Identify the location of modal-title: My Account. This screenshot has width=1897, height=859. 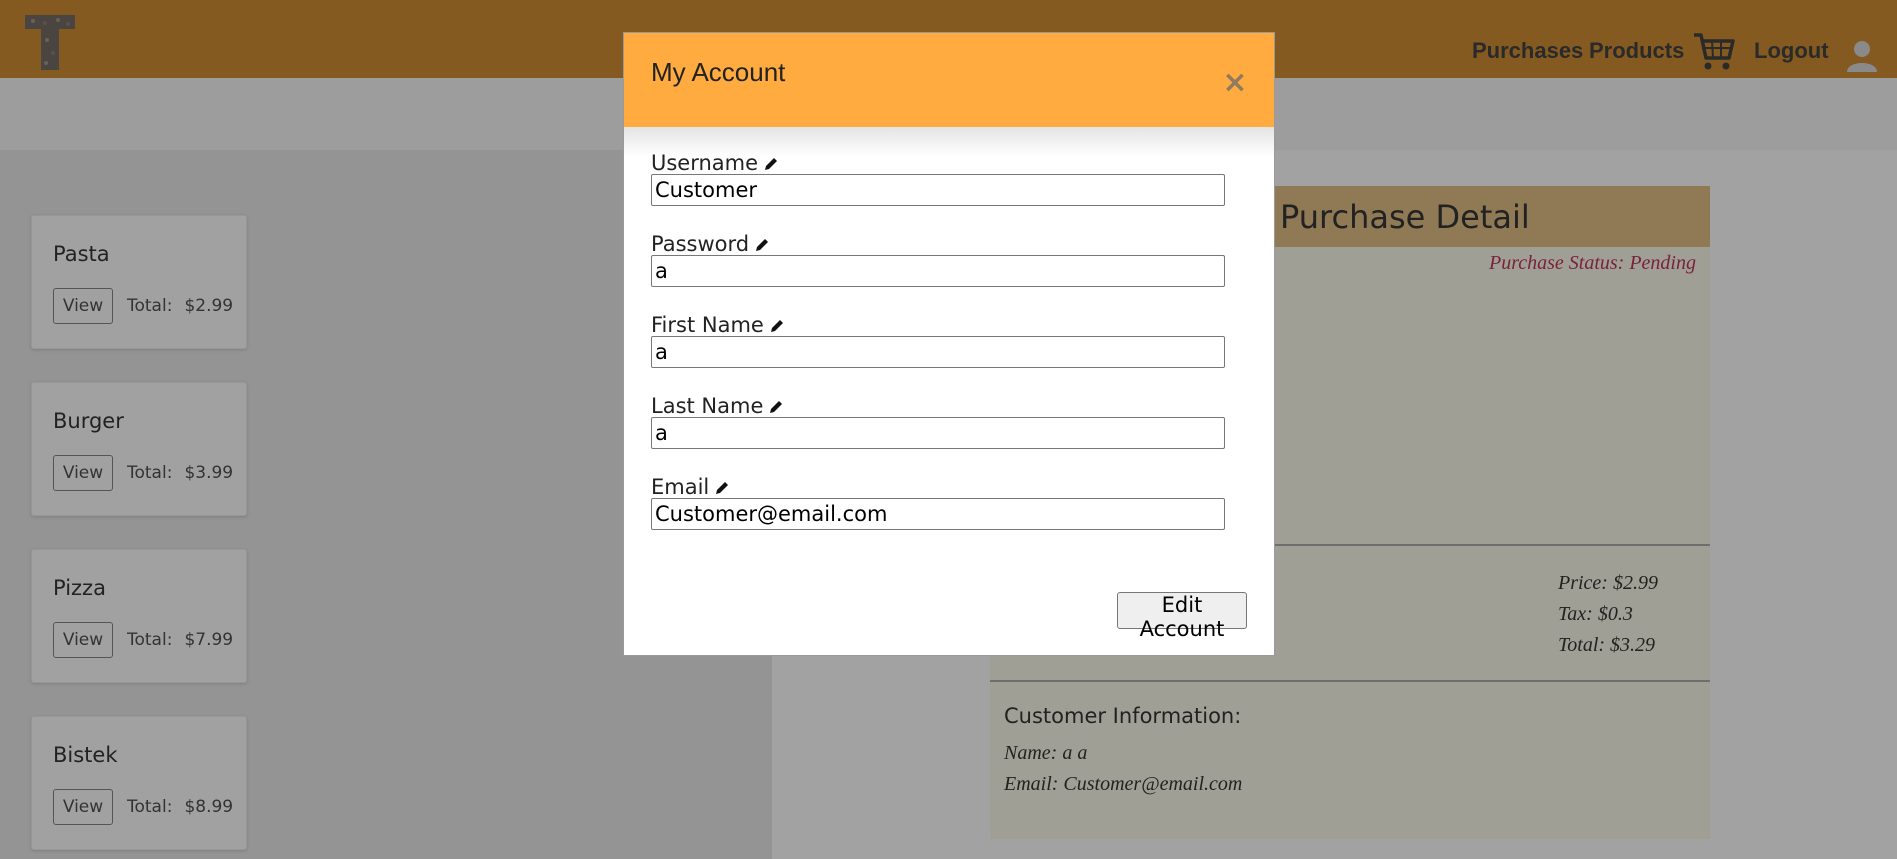
(718, 72).